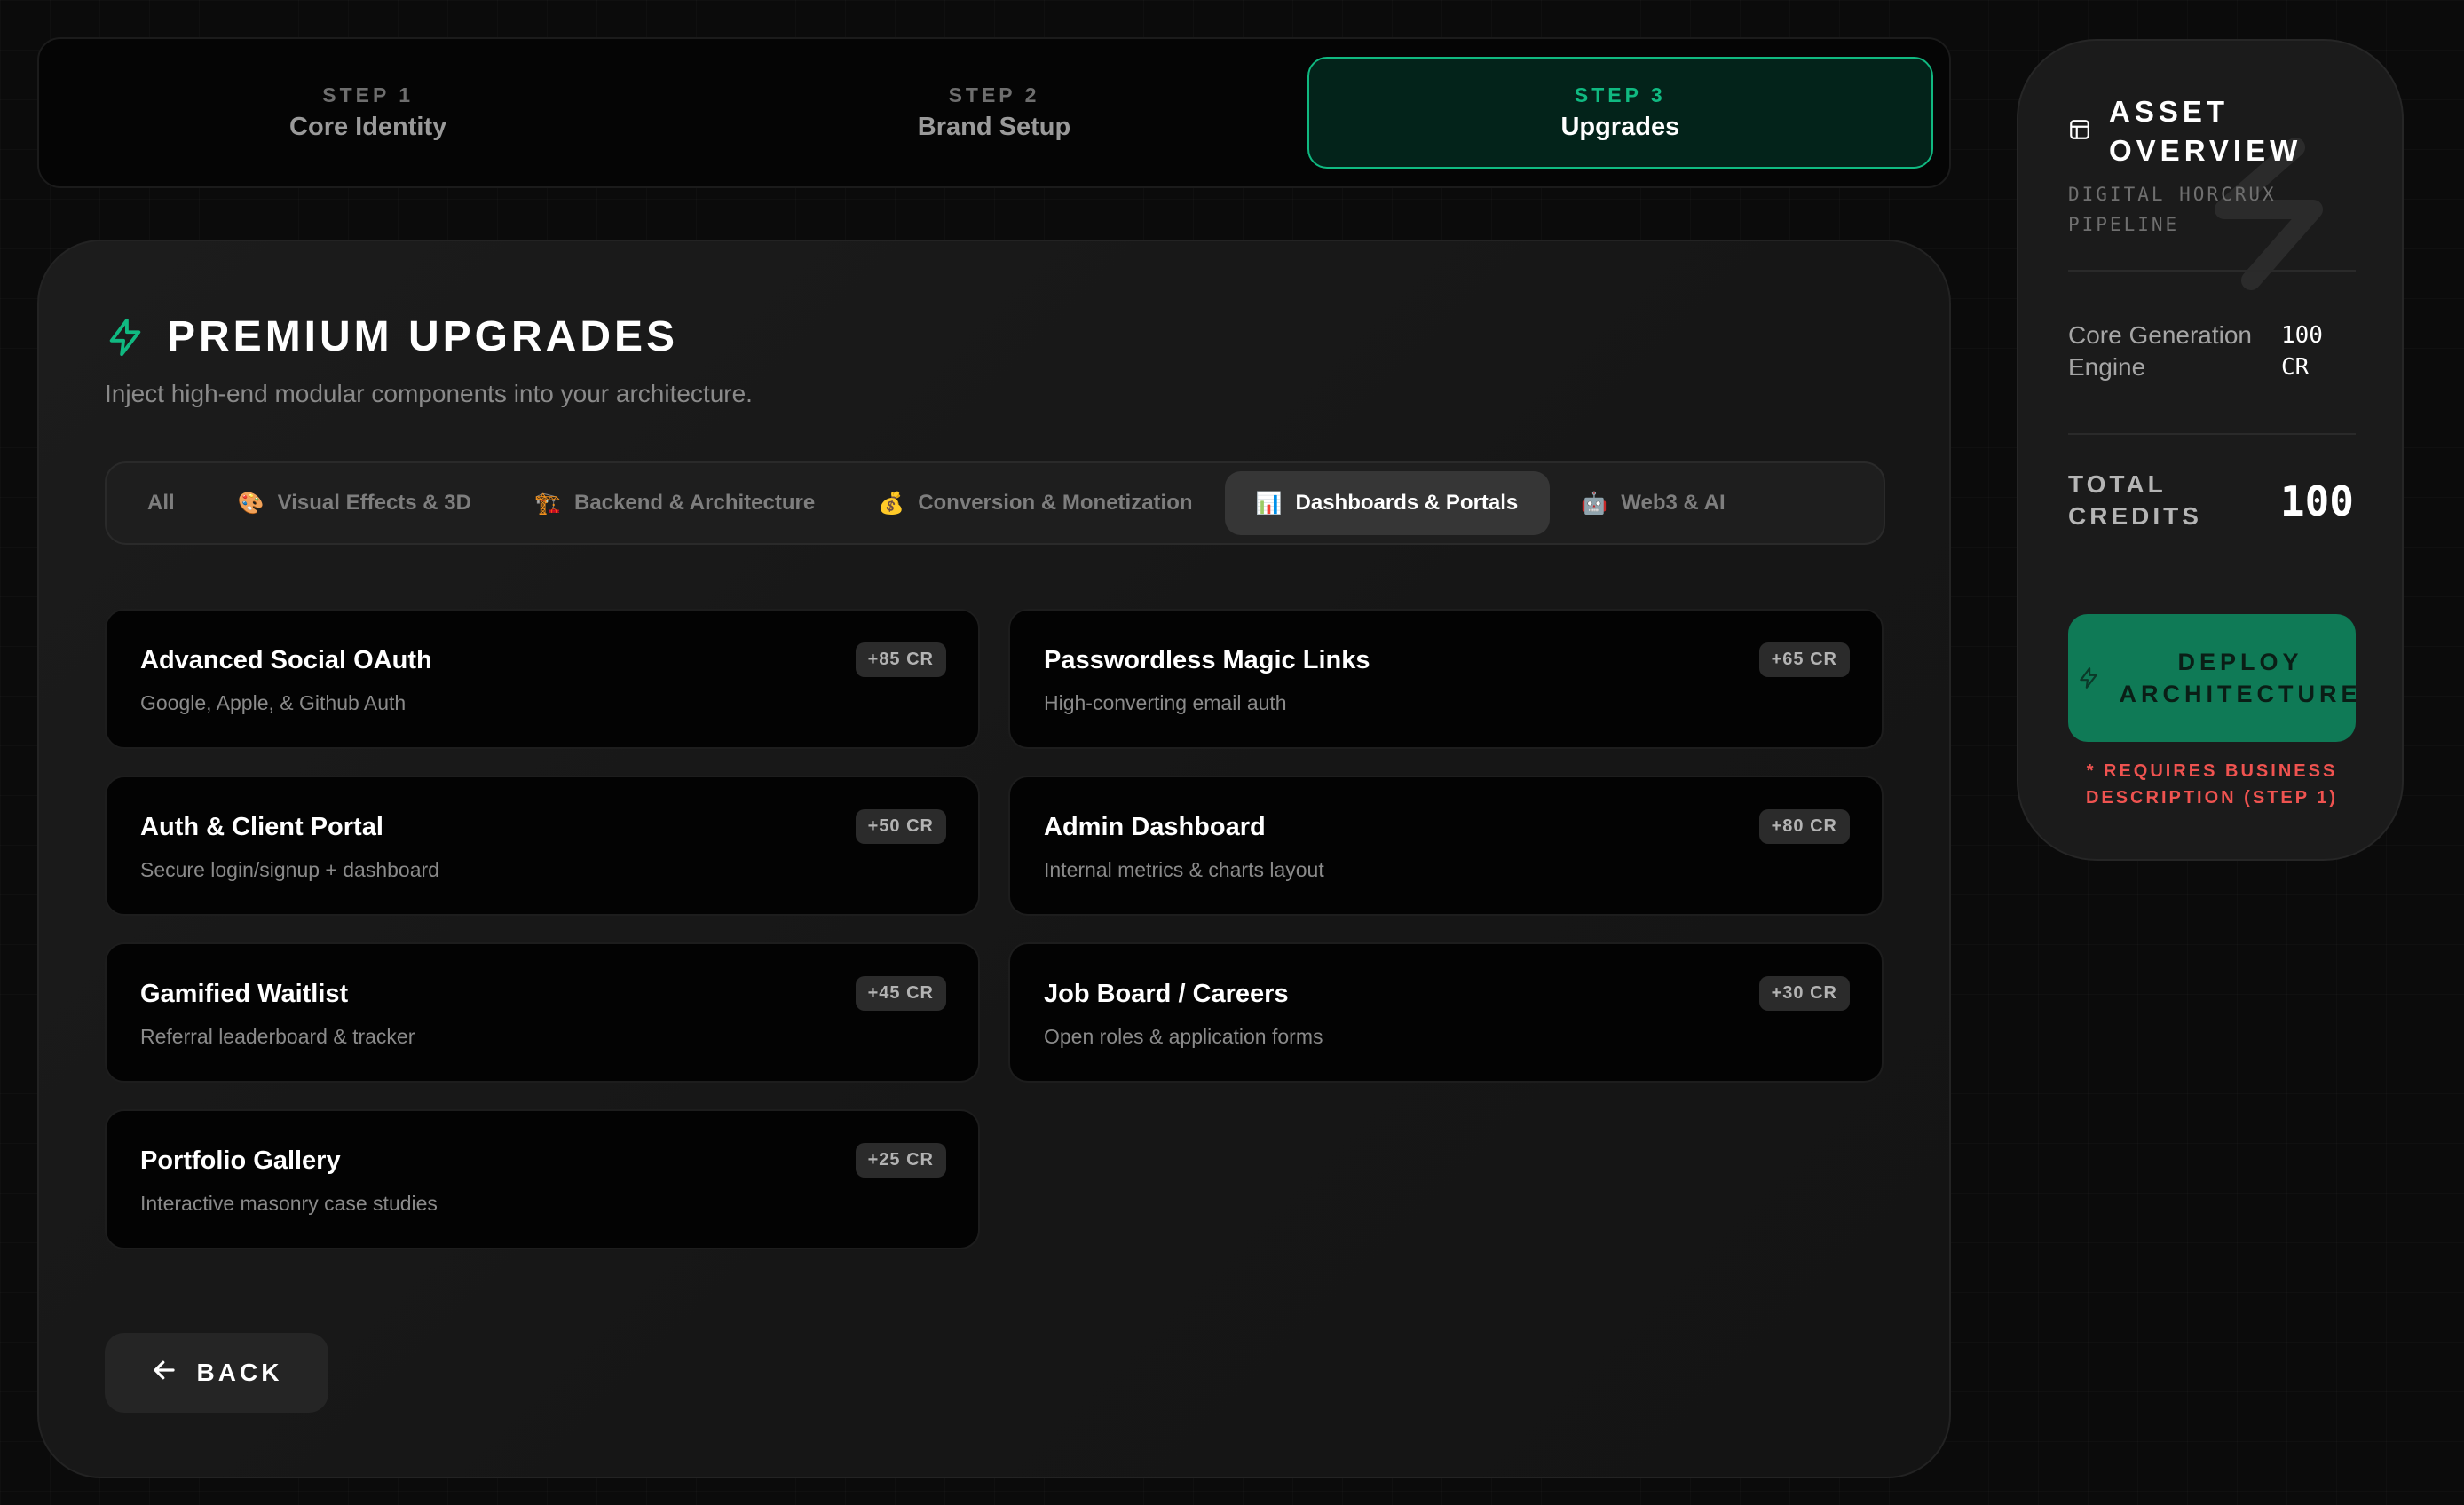 This screenshot has width=2464, height=1505. I want to click on back-button-label: BACK, so click(239, 1372).